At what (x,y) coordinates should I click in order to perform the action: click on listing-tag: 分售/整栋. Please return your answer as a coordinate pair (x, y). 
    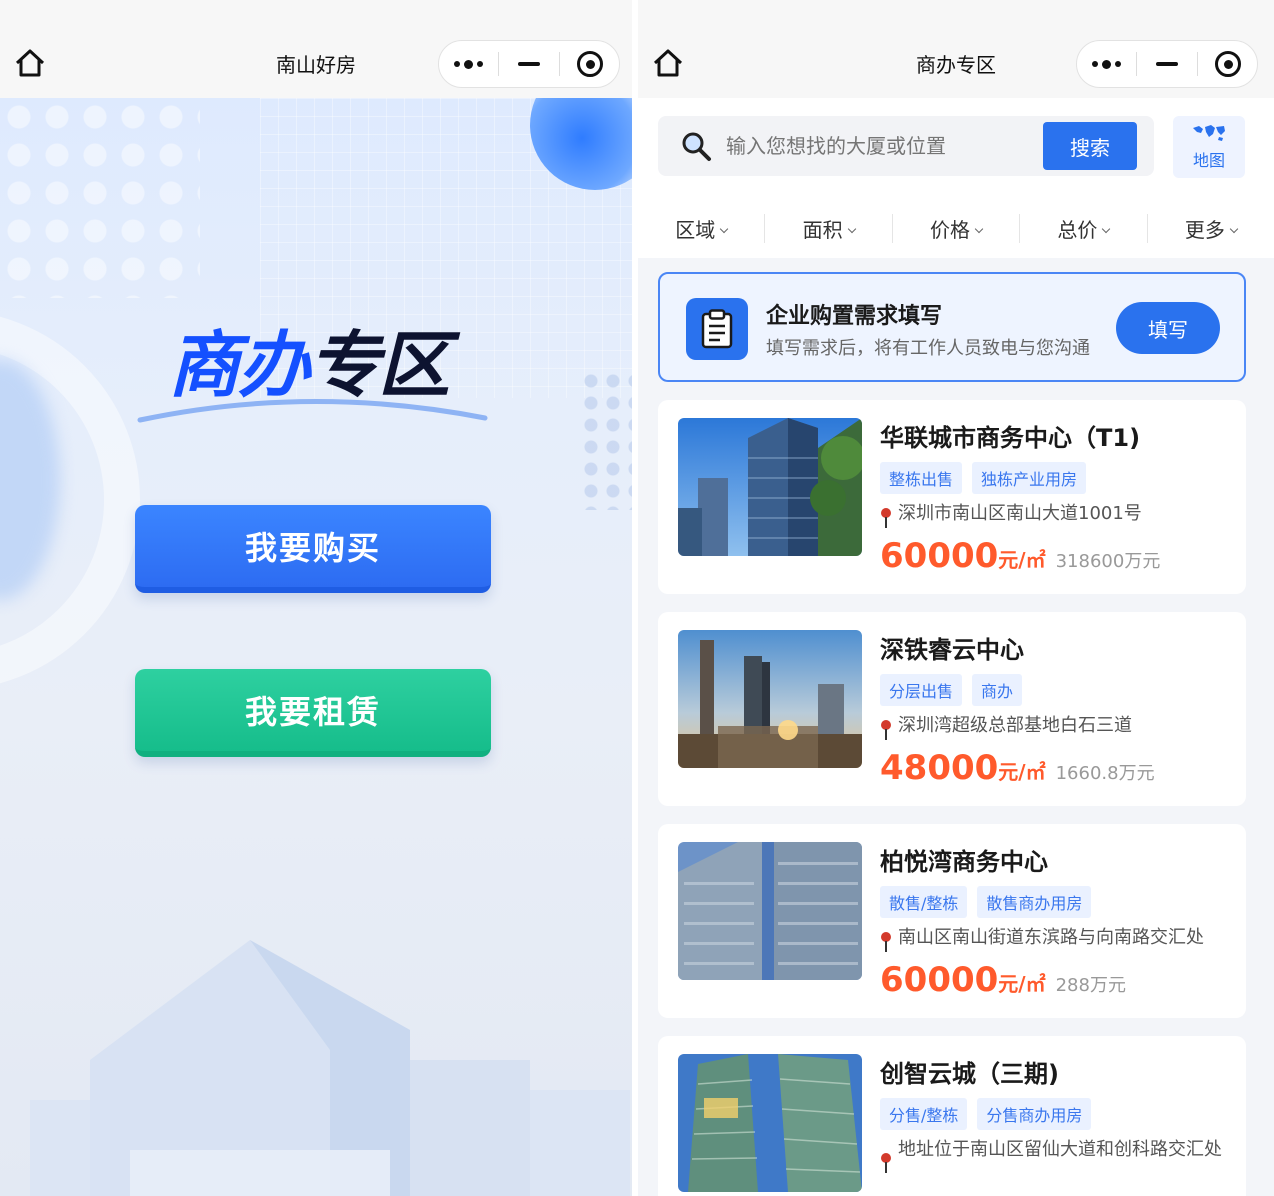
    Looking at the image, I should click on (924, 1114).